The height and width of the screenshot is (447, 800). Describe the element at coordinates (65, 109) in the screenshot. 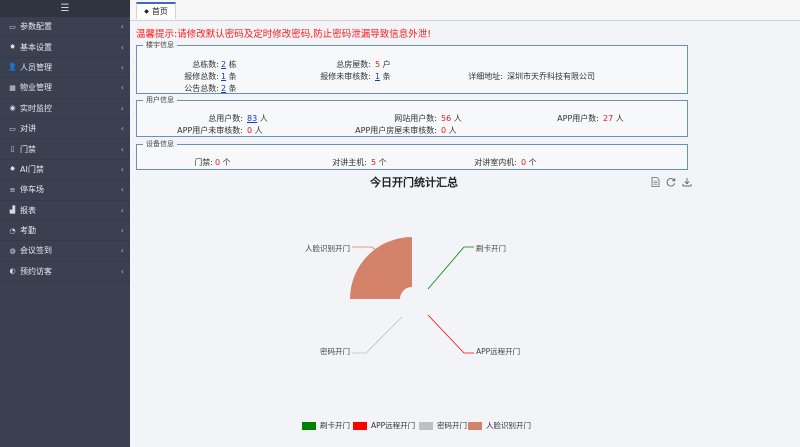

I see `sidebar-item-4: ◉ 实时监控 ‹` at that location.